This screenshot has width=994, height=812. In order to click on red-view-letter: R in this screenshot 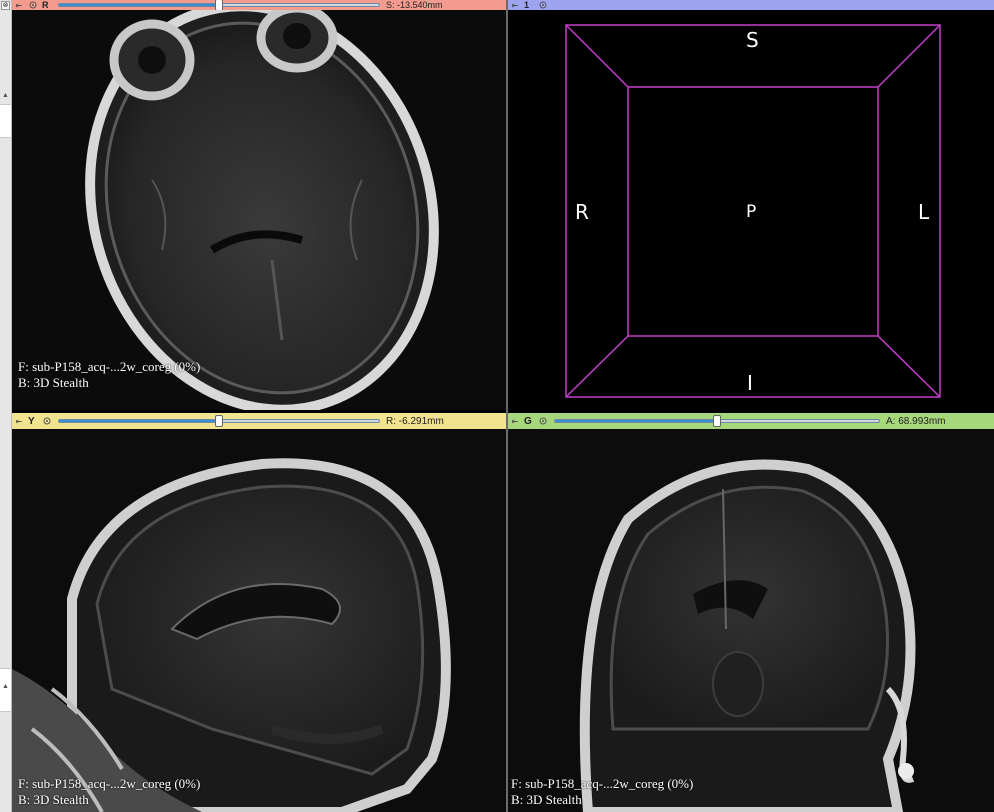, I will do `click(45, 5)`.